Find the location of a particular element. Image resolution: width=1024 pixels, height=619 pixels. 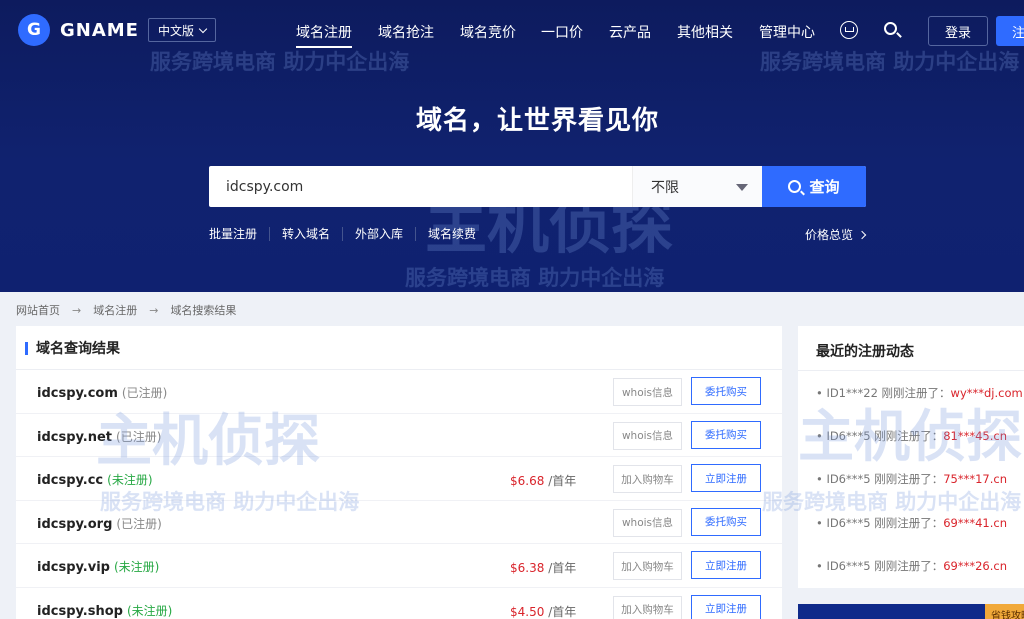

result-domain: idcspy.cc (未注册) is located at coordinates (95, 480).